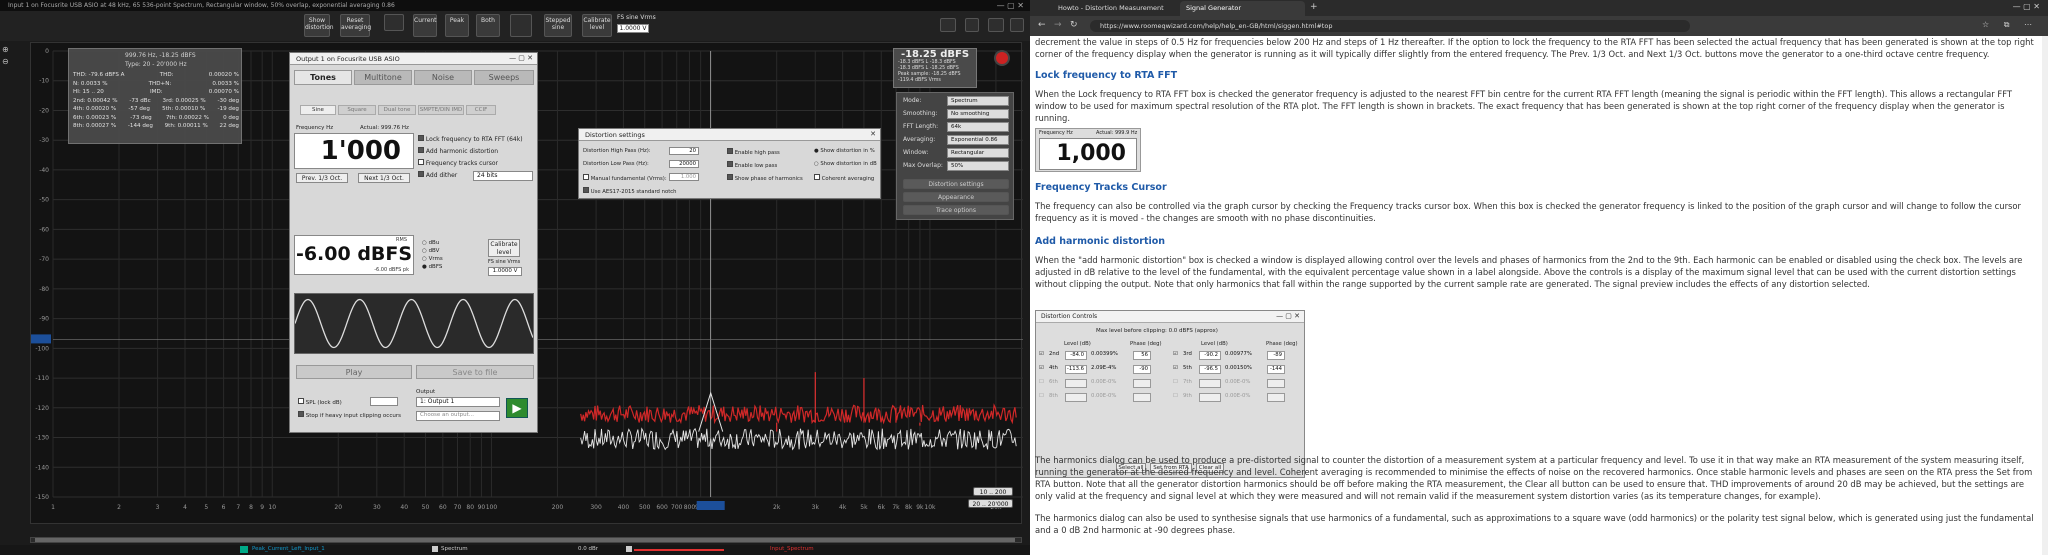 Image resolution: width=2048 pixels, height=555 pixels. What do you see at coordinates (2026, 6) in the screenshot?
I see `browser-window-controls: — ▢ ✕` at bounding box center [2026, 6].